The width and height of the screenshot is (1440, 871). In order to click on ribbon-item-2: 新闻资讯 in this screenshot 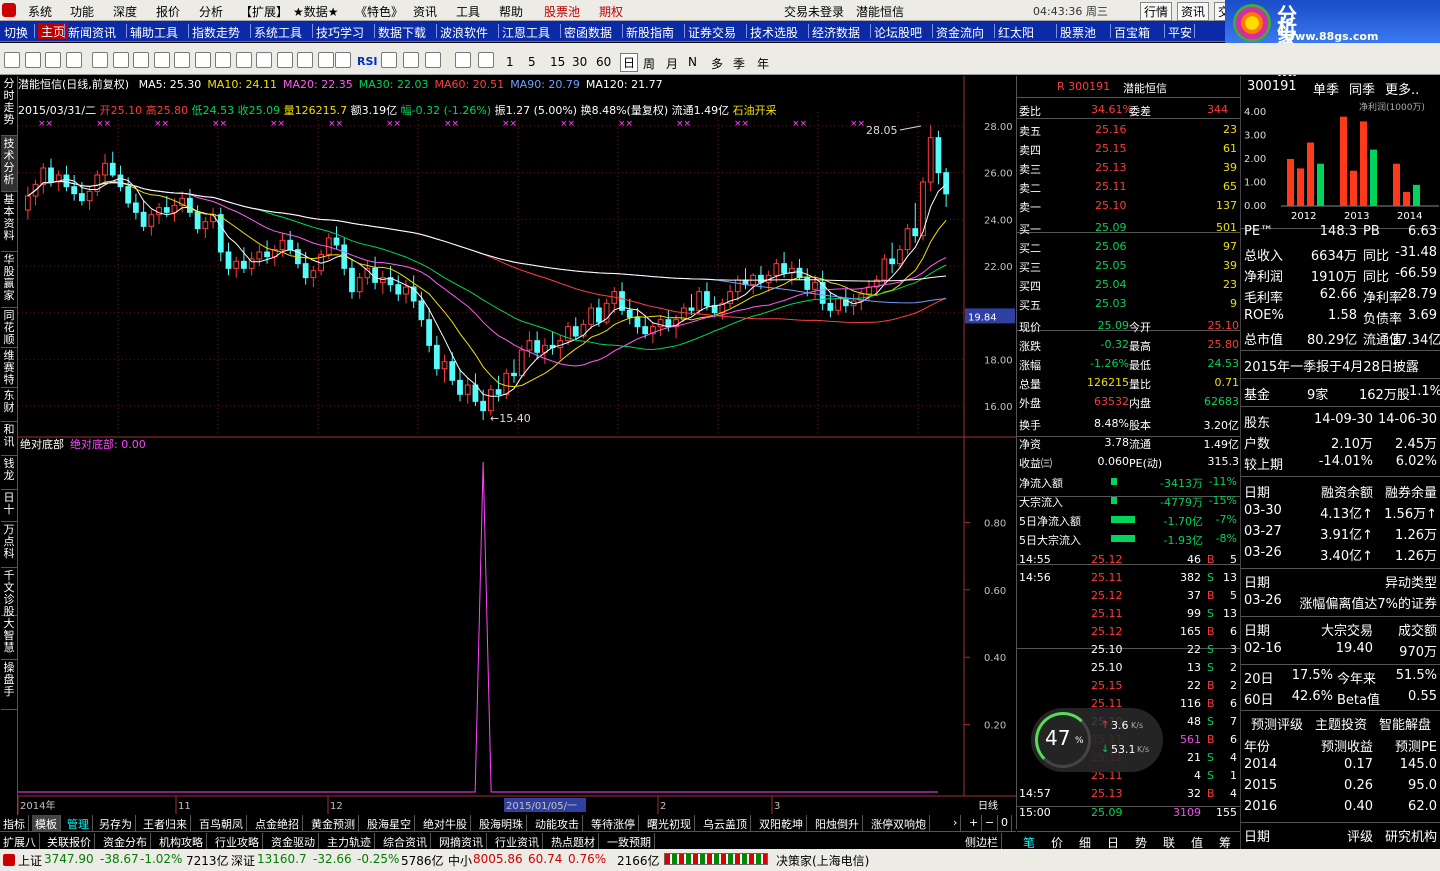, I will do `click(92, 32)`.